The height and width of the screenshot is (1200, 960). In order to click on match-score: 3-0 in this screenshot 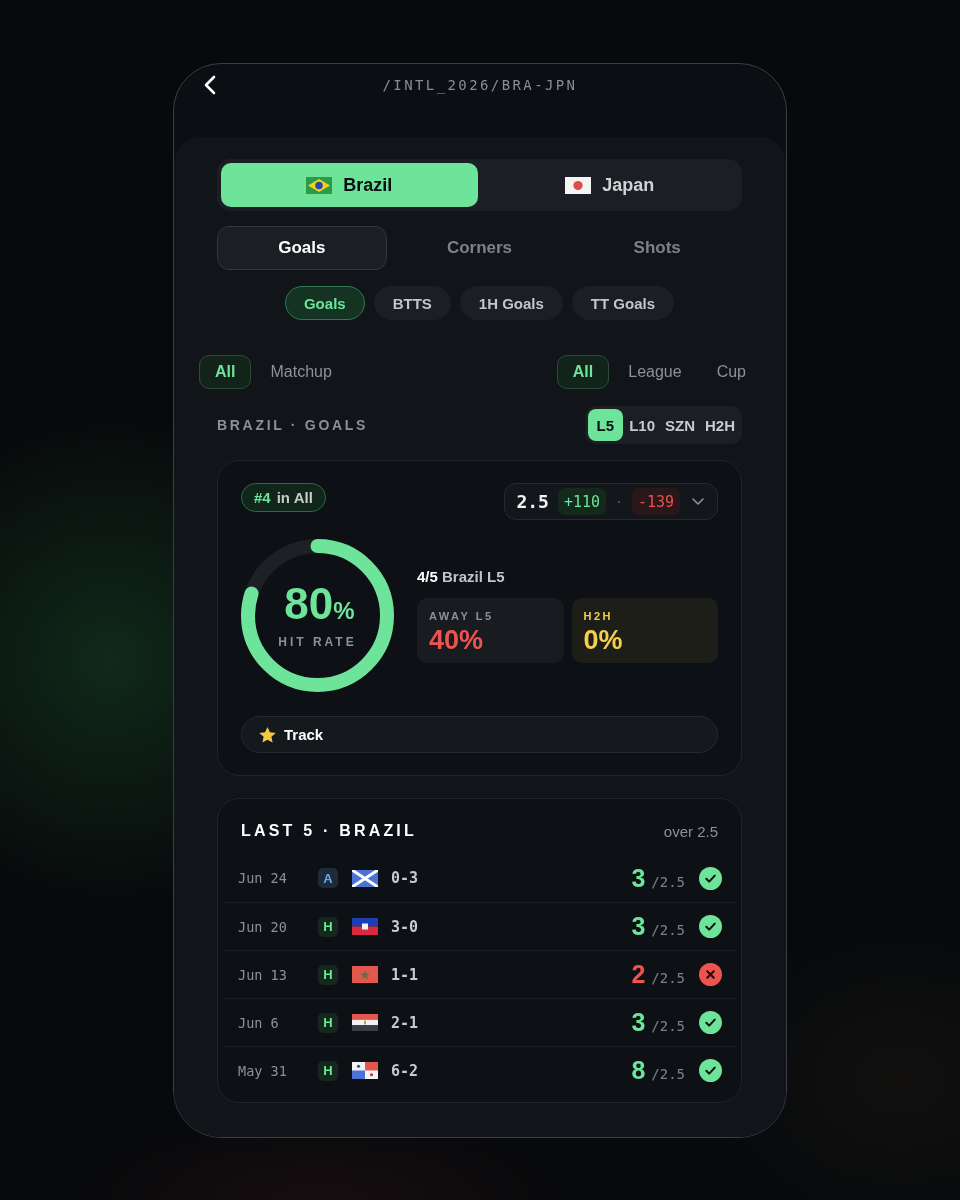, I will do `click(405, 926)`.